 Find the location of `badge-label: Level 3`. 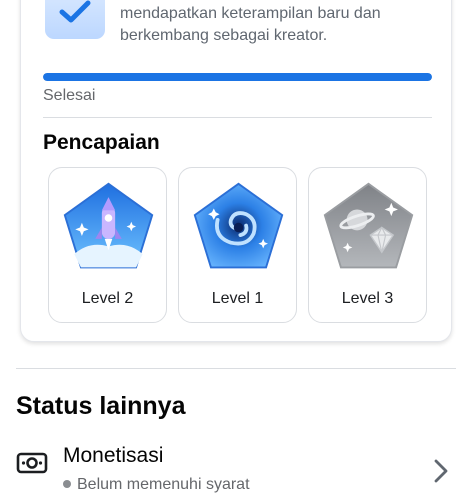

badge-label: Level 3 is located at coordinates (367, 298).